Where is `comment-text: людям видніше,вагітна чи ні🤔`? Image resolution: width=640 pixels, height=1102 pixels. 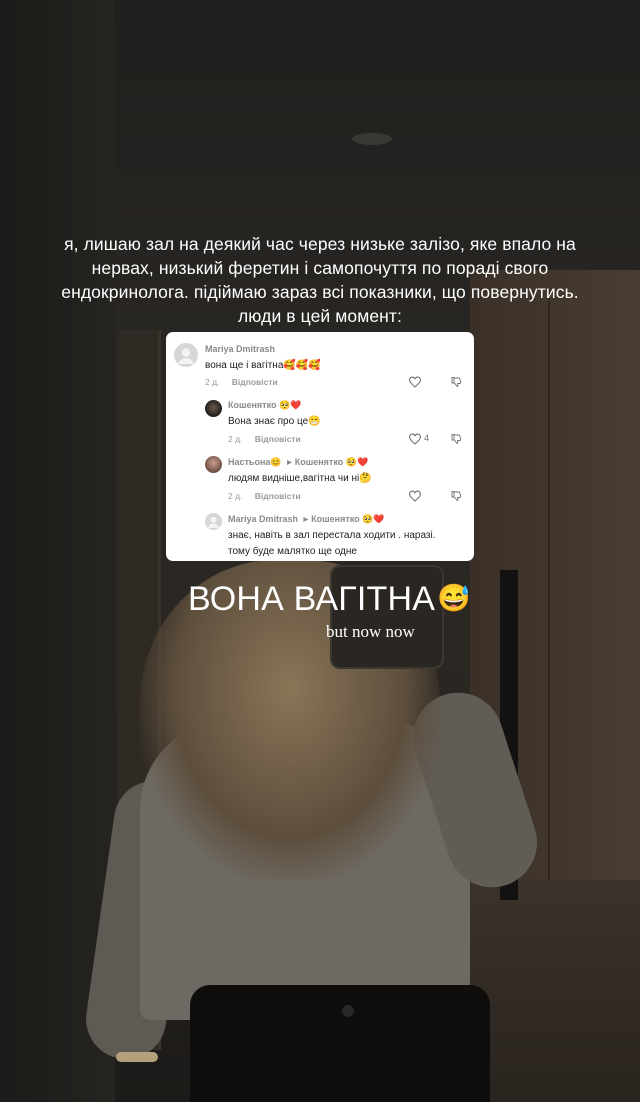 comment-text: людям видніше,вагітна чи ні🤔 is located at coordinates (300, 478).